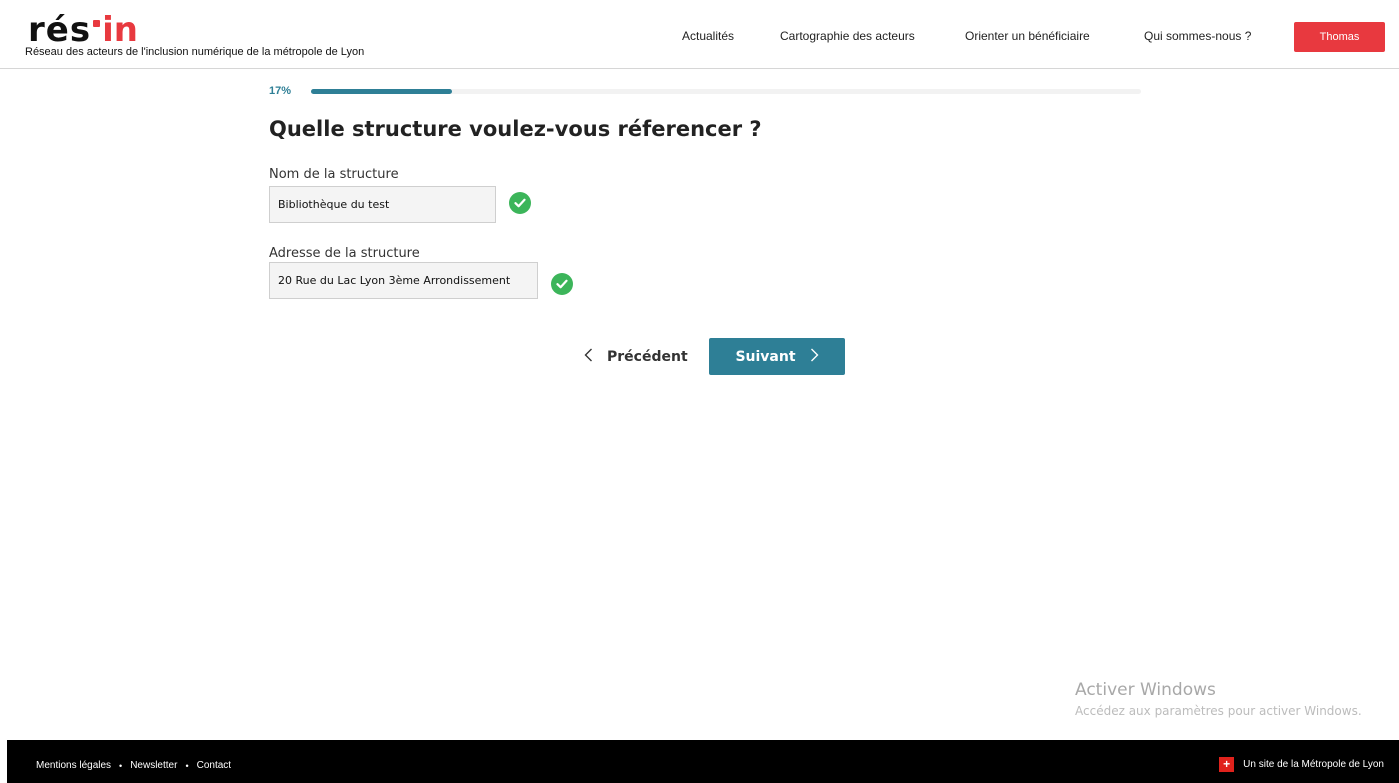 This screenshot has width=1399, height=783. Describe the element at coordinates (382, 91) in the screenshot. I see `progress-bar-fill` at that location.